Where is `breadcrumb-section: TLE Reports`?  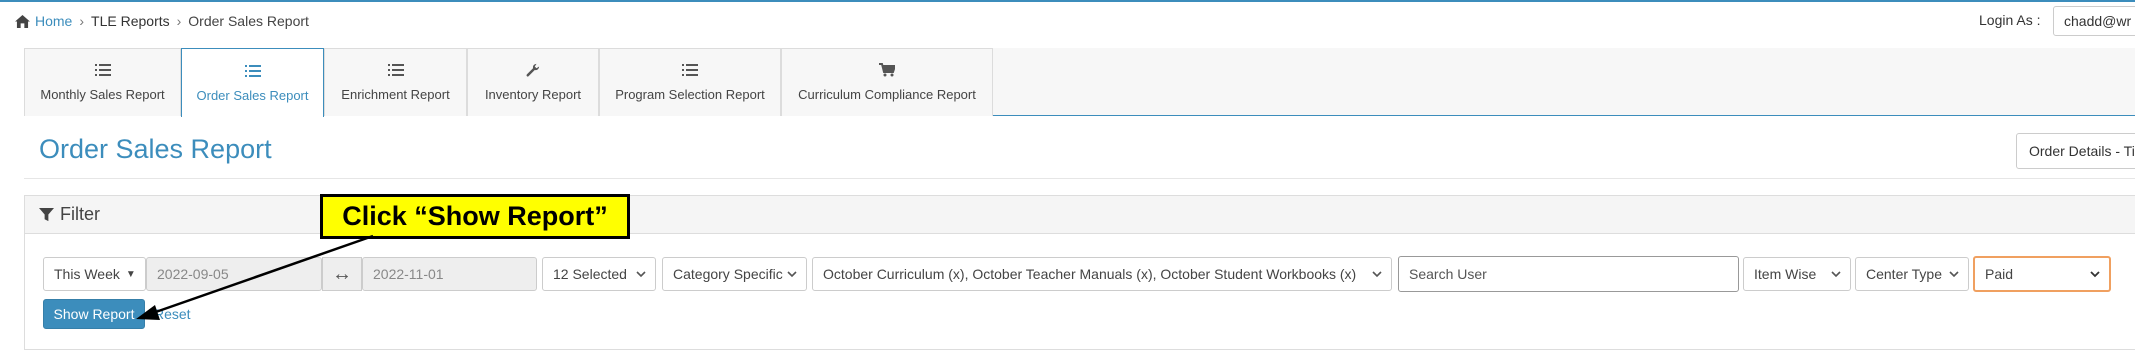
breadcrumb-section: TLE Reports is located at coordinates (130, 21).